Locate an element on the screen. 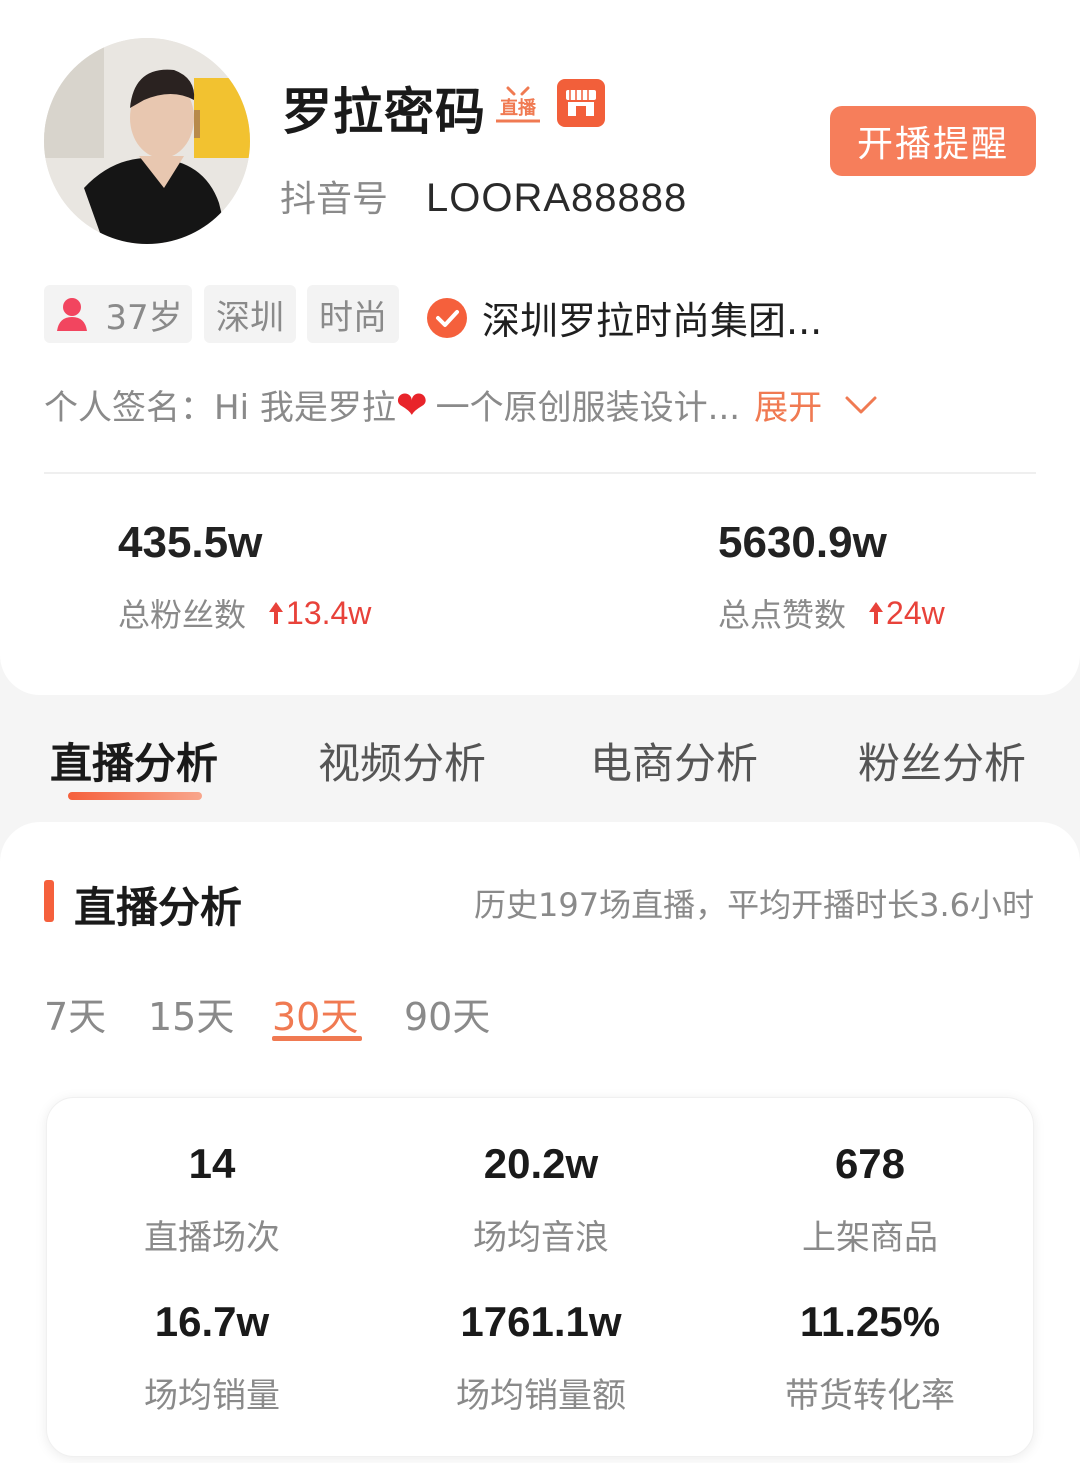  divider is located at coordinates (540, 473).